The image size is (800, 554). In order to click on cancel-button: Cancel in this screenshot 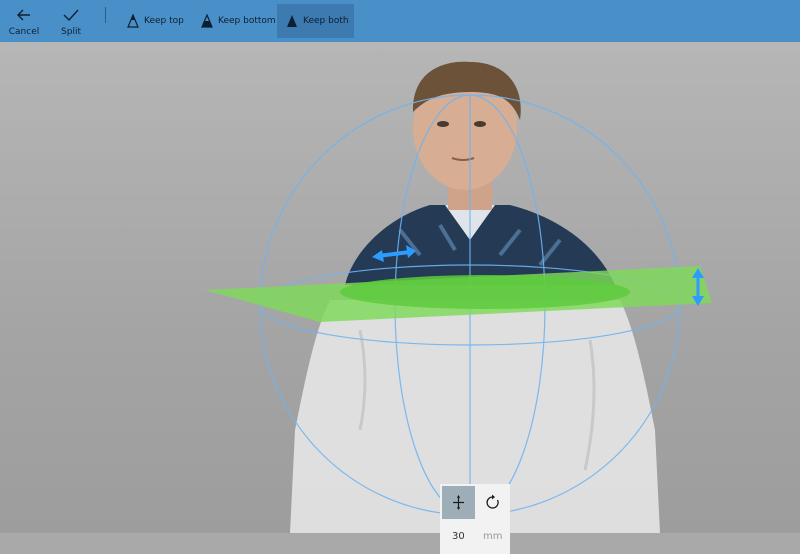, I will do `click(24, 21)`.